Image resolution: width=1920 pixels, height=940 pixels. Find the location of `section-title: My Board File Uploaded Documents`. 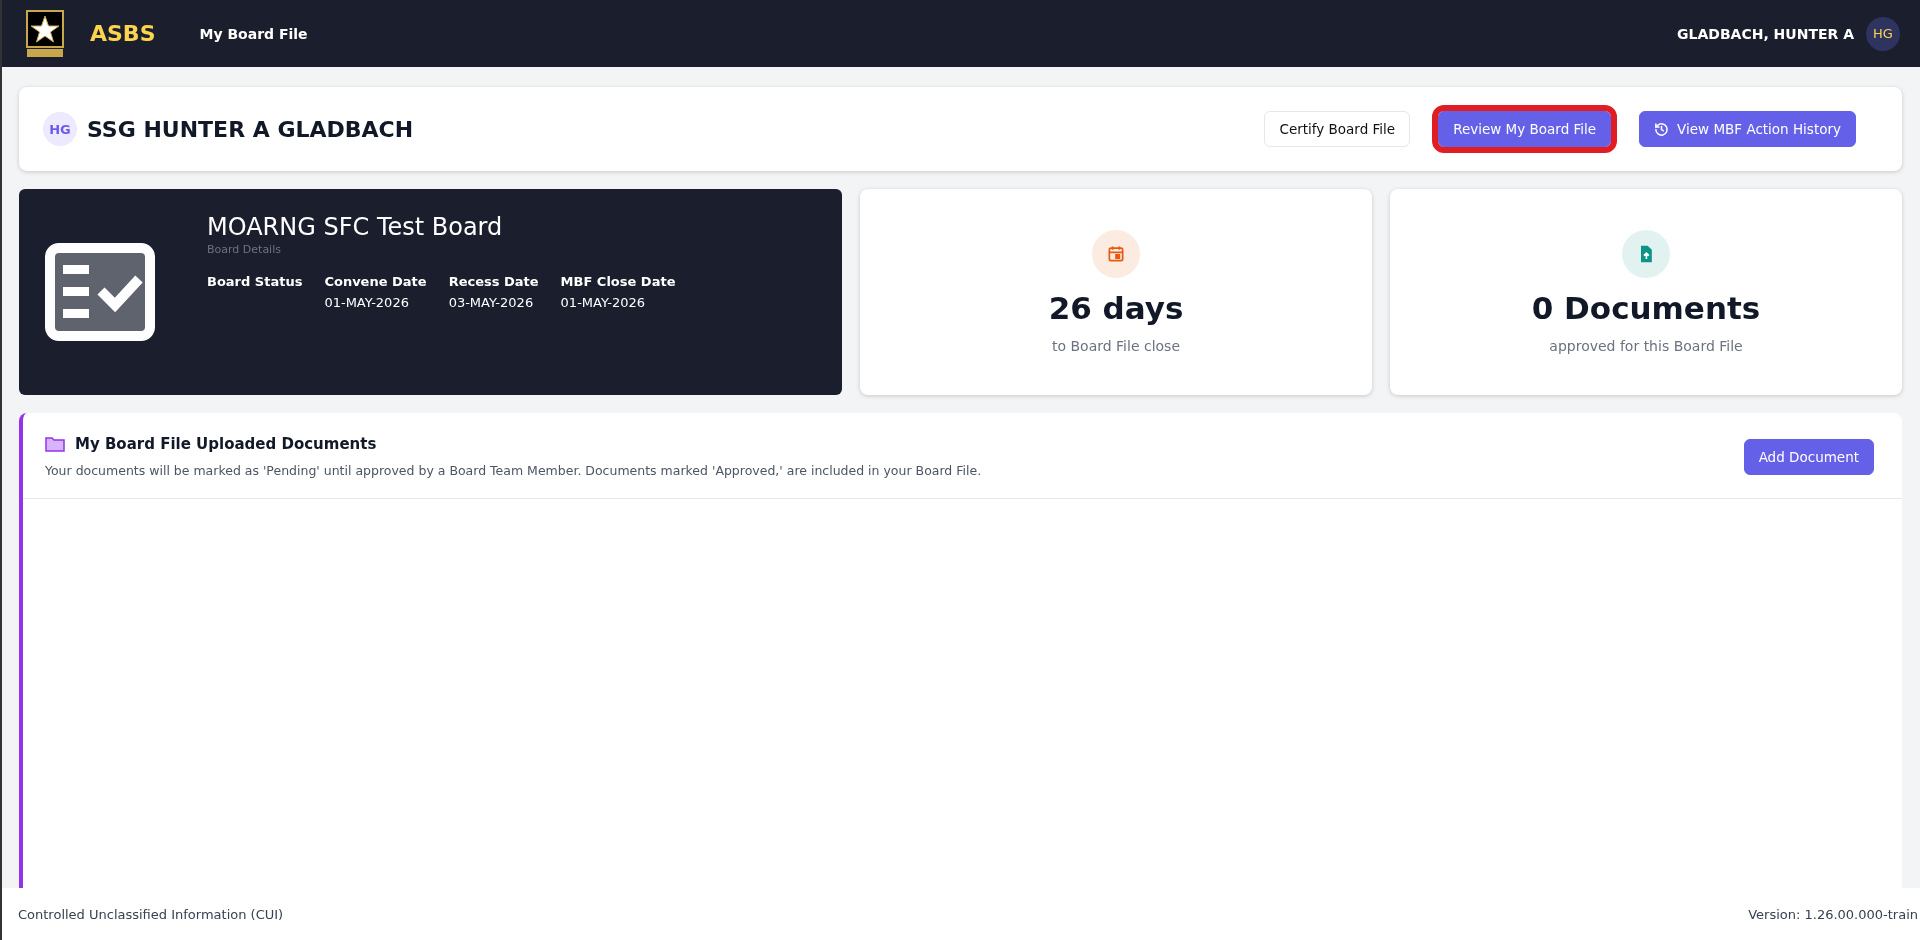

section-title: My Board File Uploaded Documents is located at coordinates (226, 444).